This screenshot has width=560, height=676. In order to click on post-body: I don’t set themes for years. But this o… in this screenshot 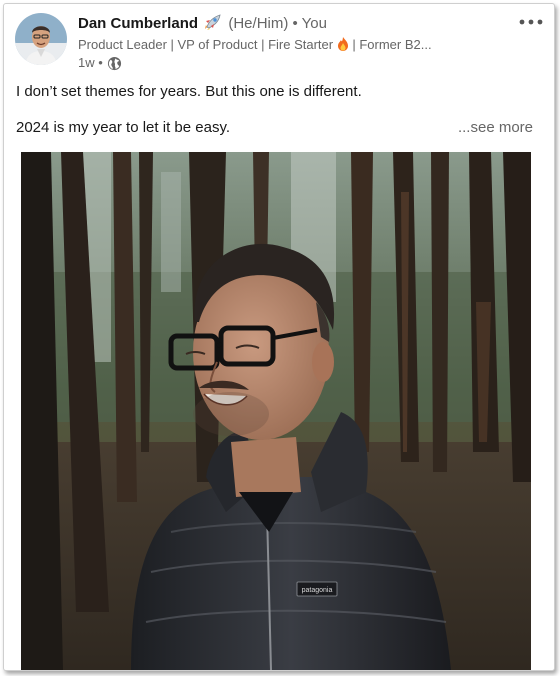, I will do `click(278, 110)`.